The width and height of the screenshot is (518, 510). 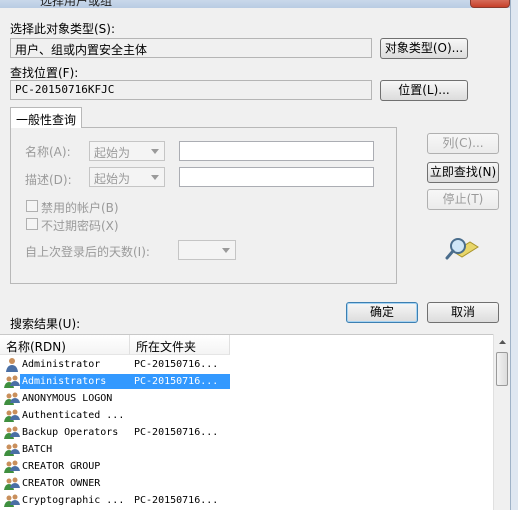 I want to click on results-scrollbar, so click(x=501, y=422).